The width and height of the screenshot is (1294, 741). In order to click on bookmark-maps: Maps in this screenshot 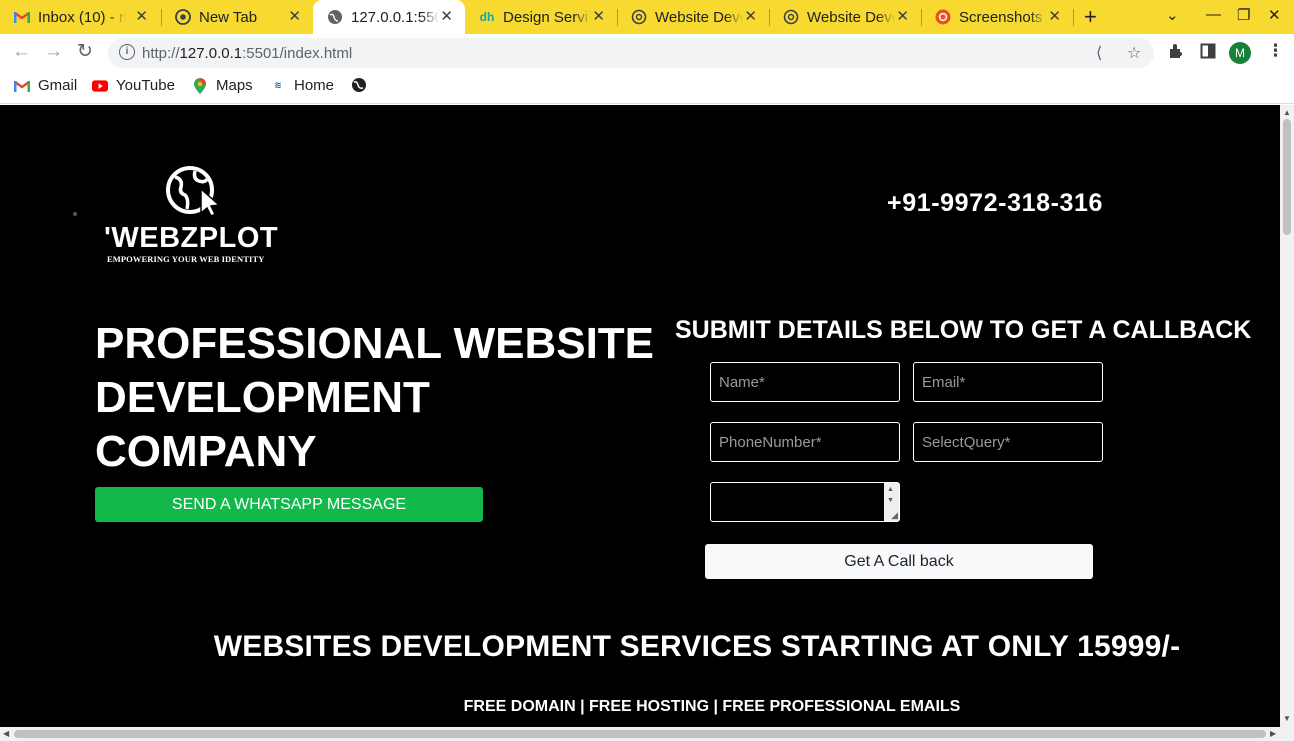, I will do `click(222, 85)`.